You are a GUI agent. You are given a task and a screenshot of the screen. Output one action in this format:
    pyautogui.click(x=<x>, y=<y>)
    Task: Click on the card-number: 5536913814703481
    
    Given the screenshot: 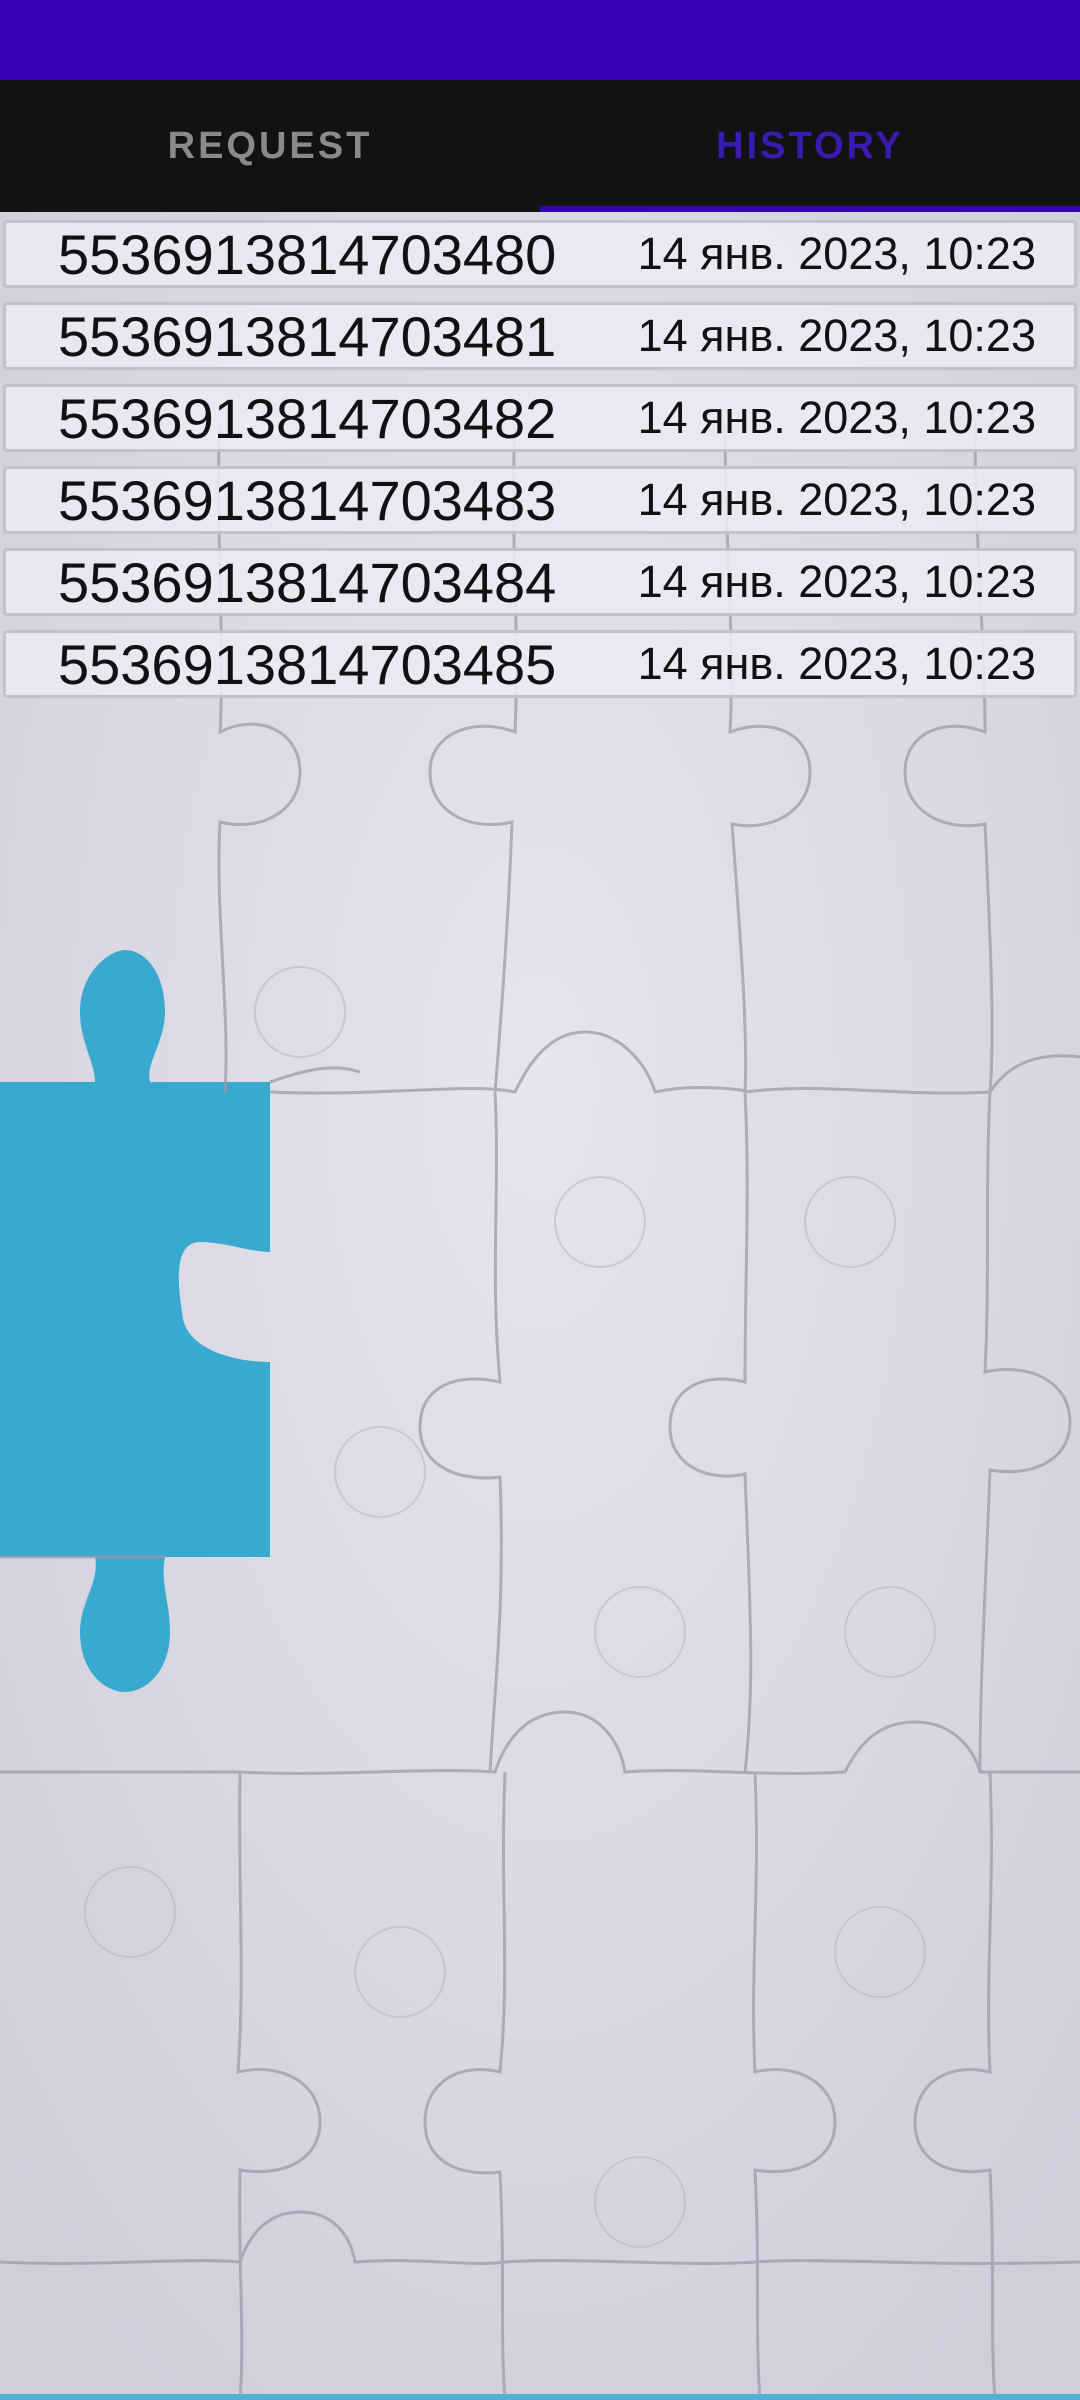 What is the action you would take?
    pyautogui.click(x=307, y=336)
    